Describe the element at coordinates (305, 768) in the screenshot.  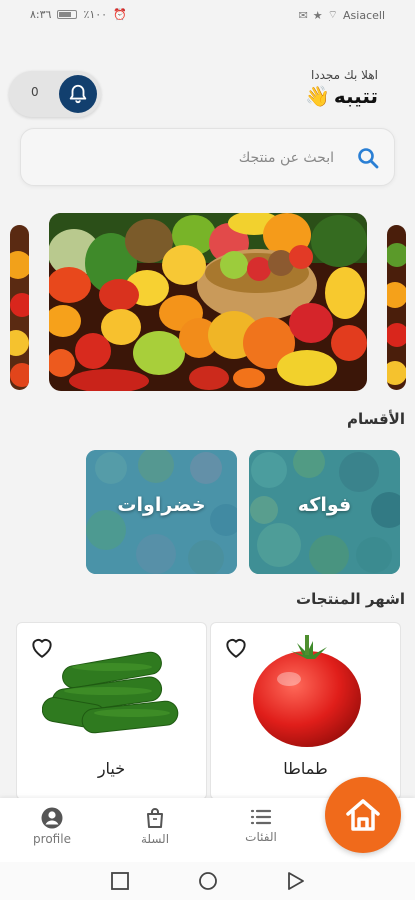
I see `product-name: طماطا` at that location.